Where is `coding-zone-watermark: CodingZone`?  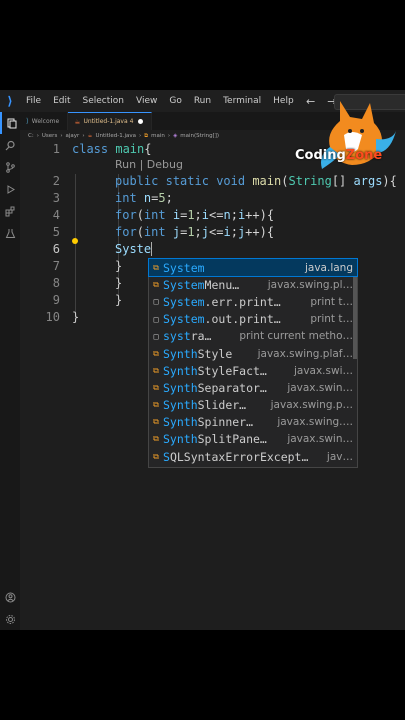
coding-zone-watermark: CodingZone is located at coordinates (339, 155).